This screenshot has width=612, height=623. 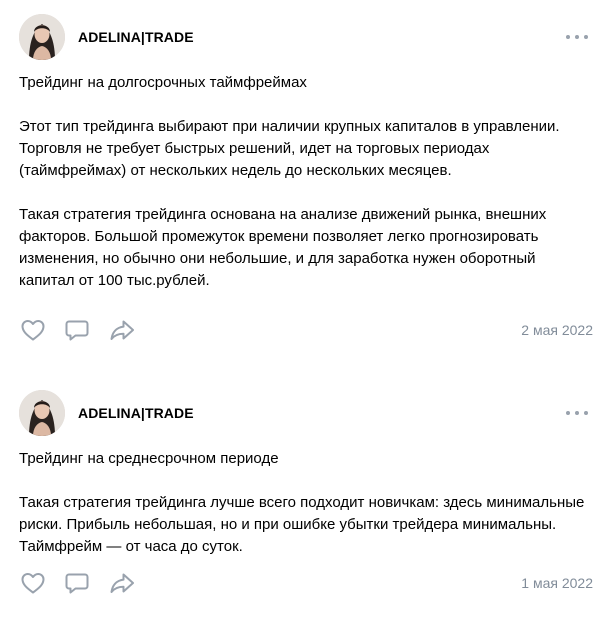 I want to click on post-date: 2 мая 2022, so click(x=557, y=330).